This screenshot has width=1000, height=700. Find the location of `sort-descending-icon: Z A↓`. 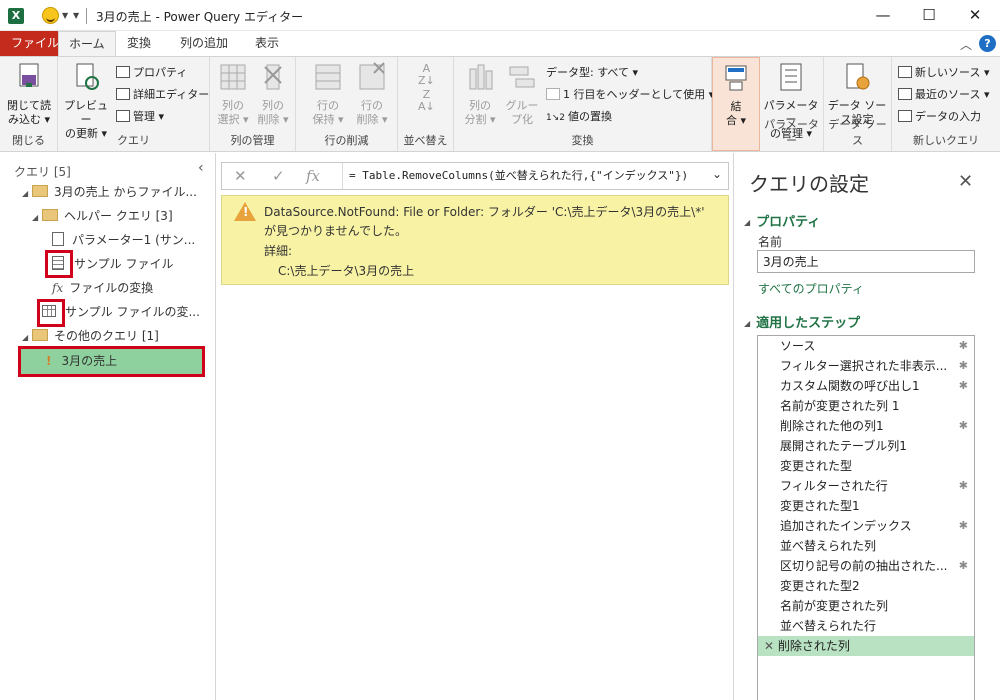

sort-descending-icon: Z A↓ is located at coordinates (426, 101).